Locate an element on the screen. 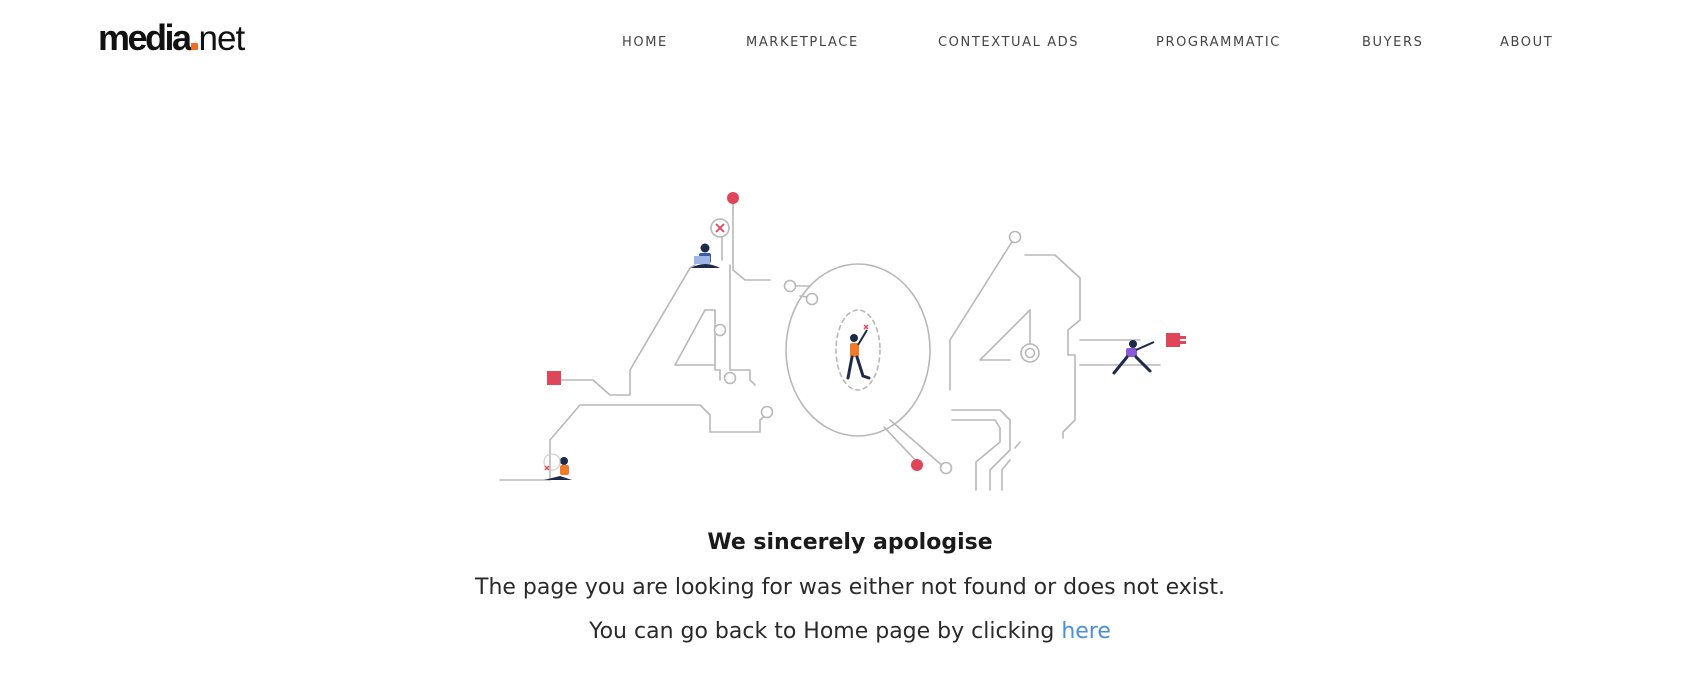  nav-item-about: ABOUT is located at coordinates (1526, 43).